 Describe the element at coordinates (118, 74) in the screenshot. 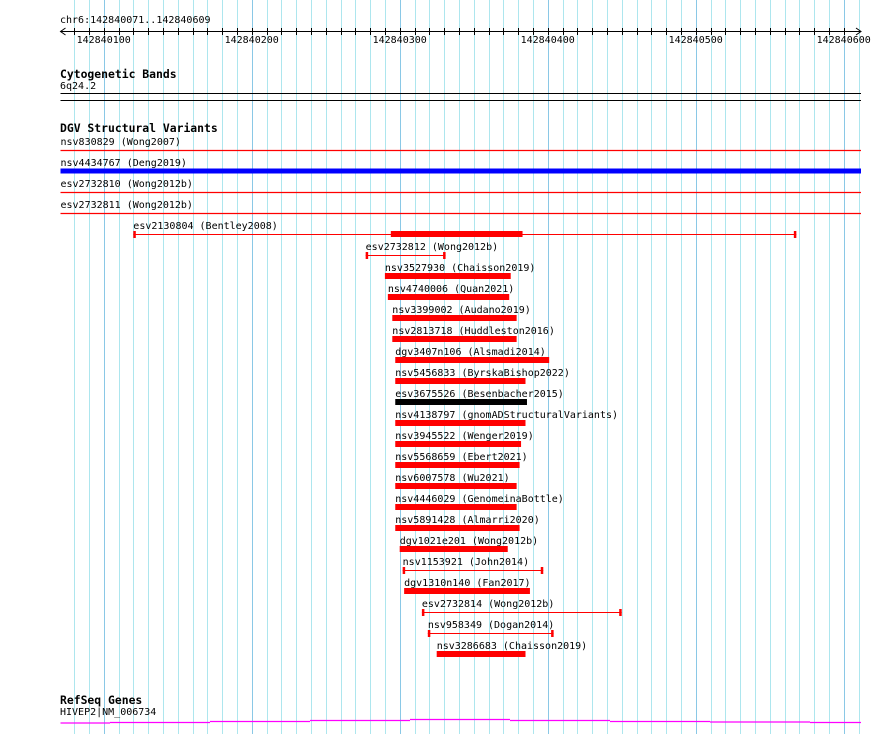

I see `cytoband-track-title: Cytogenetic Bands` at that location.